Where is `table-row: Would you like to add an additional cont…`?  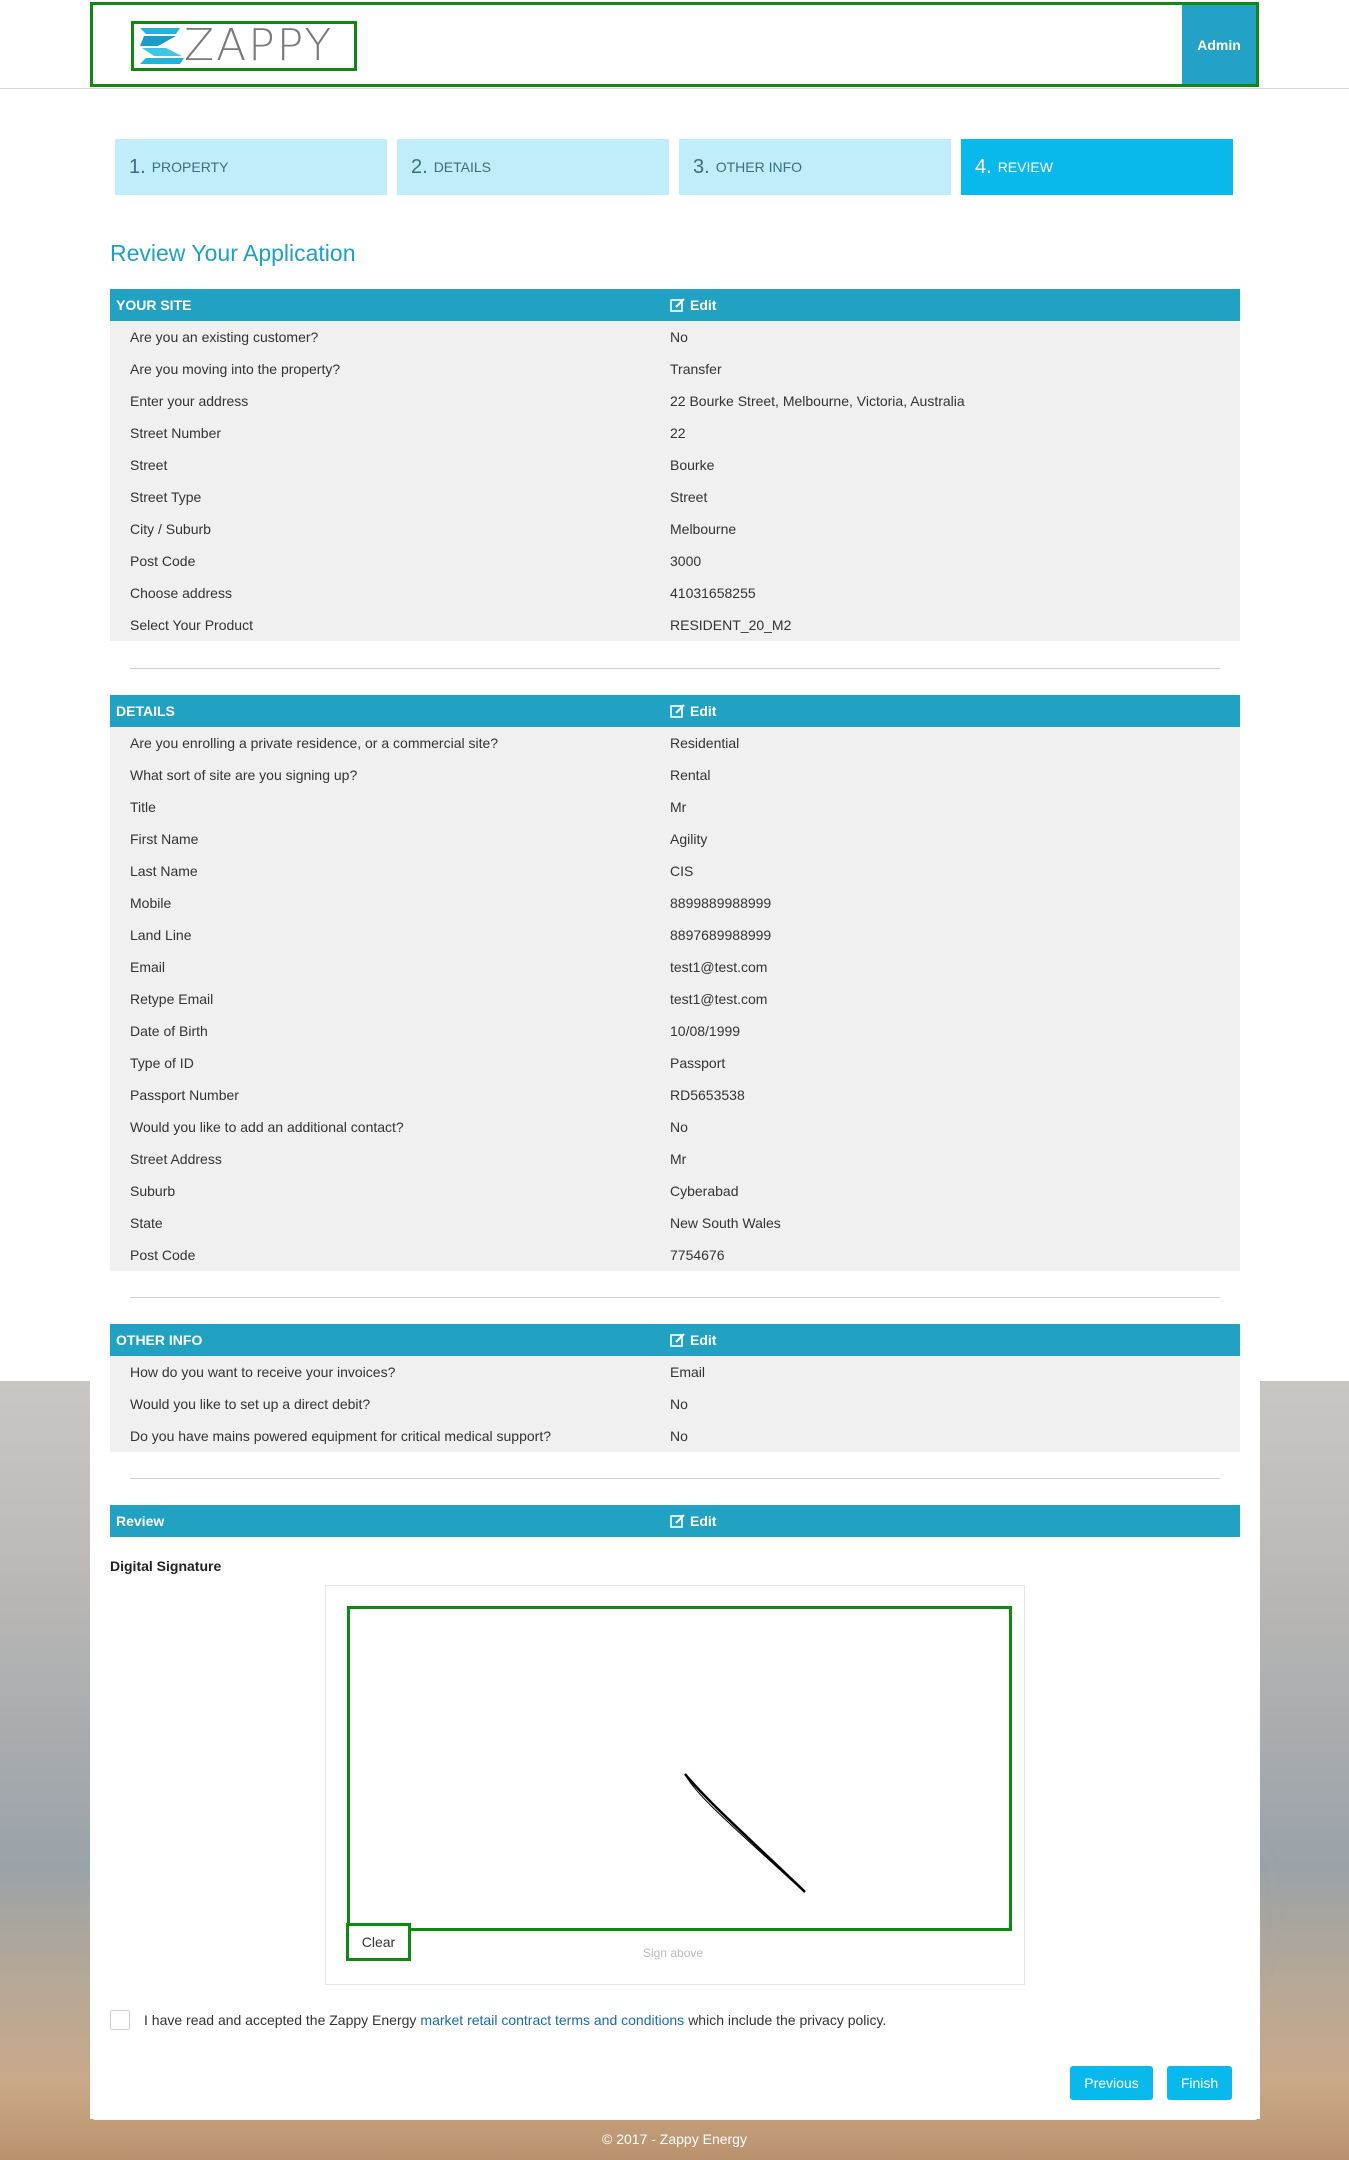
table-row: Would you like to add an additional cont… is located at coordinates (675, 1127).